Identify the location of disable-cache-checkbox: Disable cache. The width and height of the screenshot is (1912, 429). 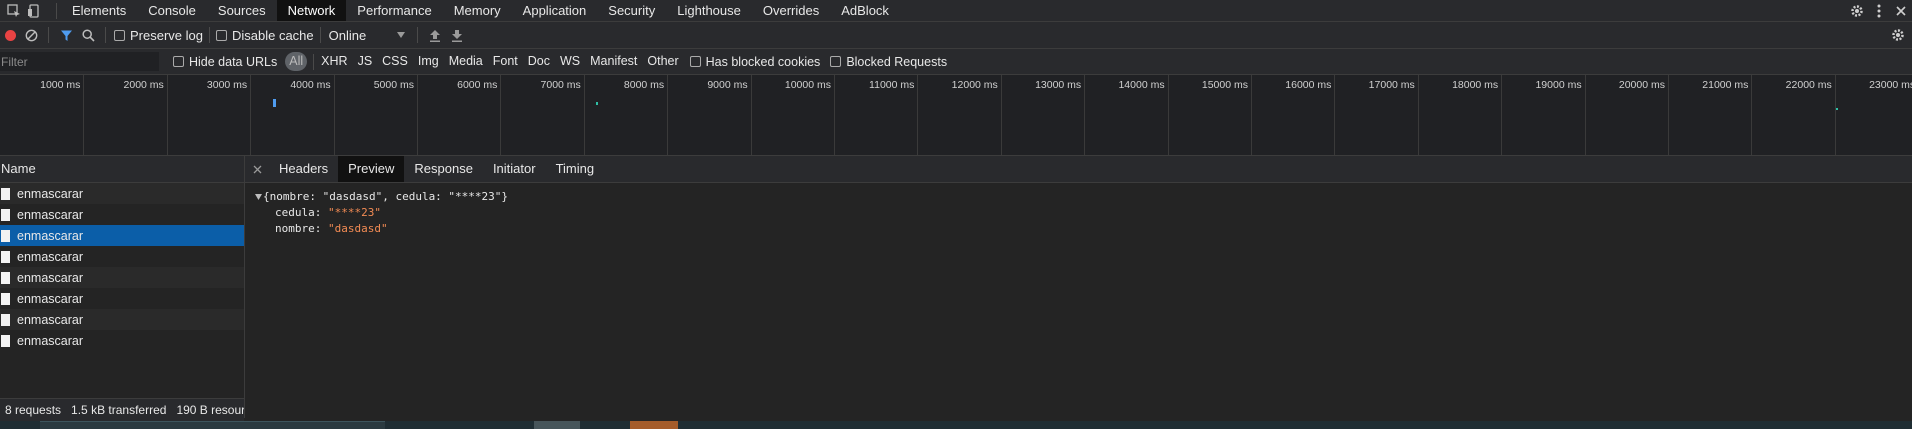
(264, 35).